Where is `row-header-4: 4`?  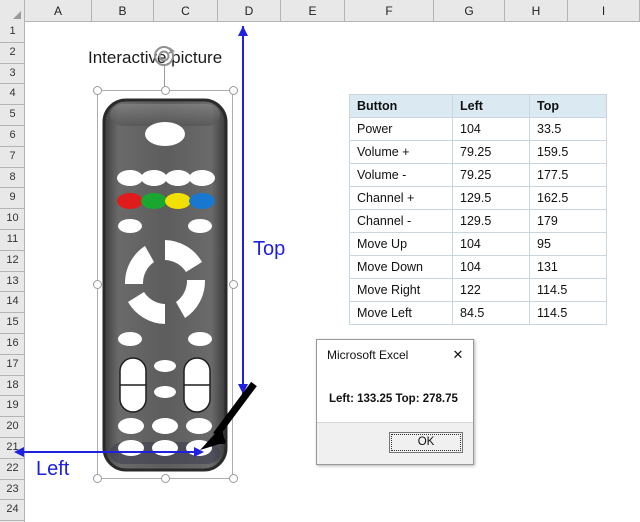 row-header-4: 4 is located at coordinates (12, 95).